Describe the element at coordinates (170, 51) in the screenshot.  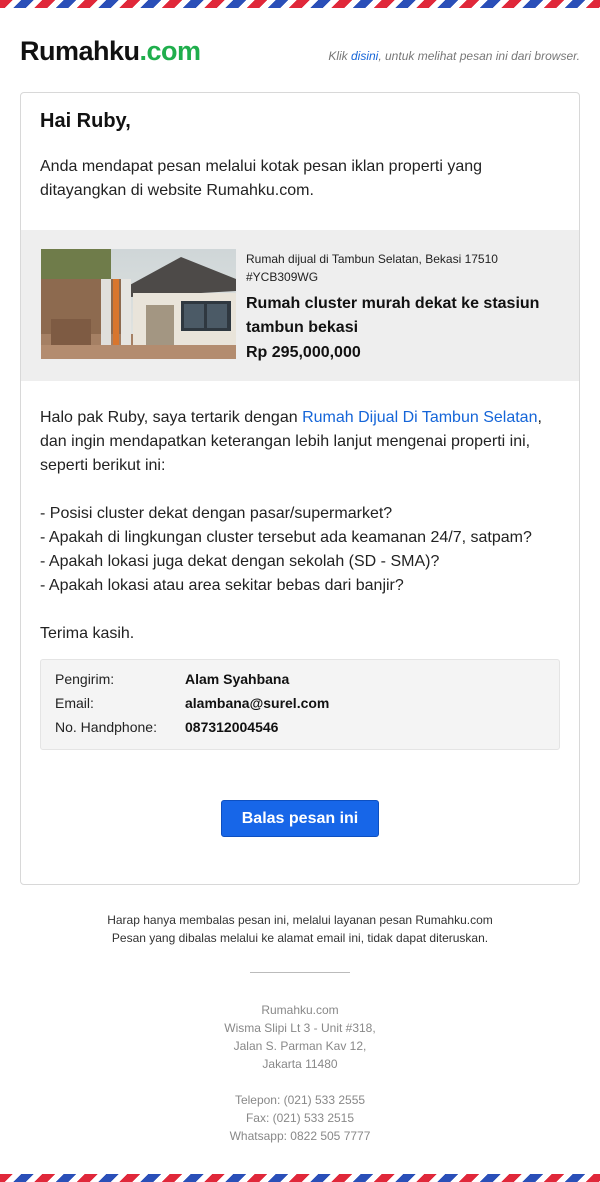
I see `logo-tld: .com` at that location.